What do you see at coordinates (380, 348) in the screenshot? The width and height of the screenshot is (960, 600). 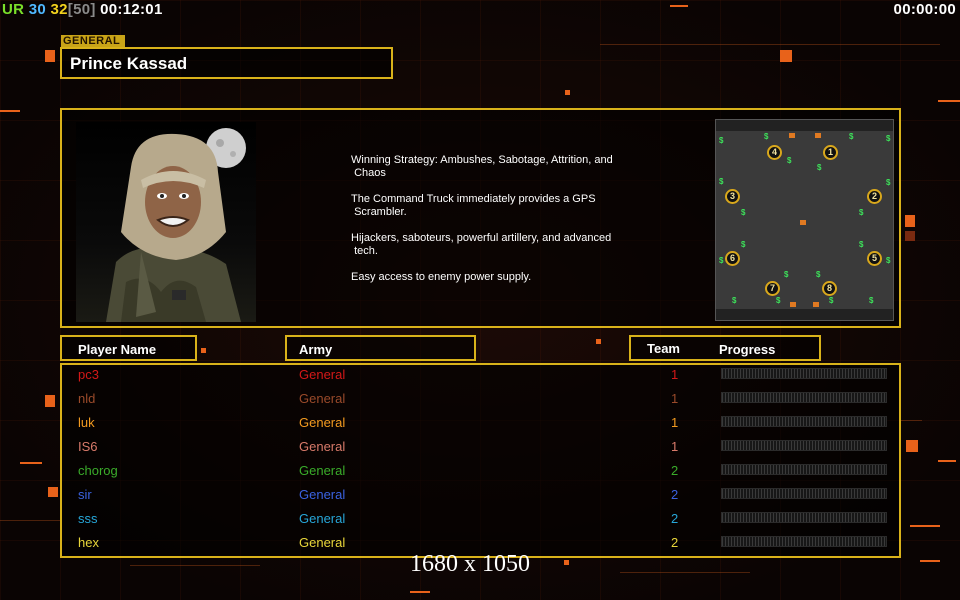 I see `army-header: Army` at bounding box center [380, 348].